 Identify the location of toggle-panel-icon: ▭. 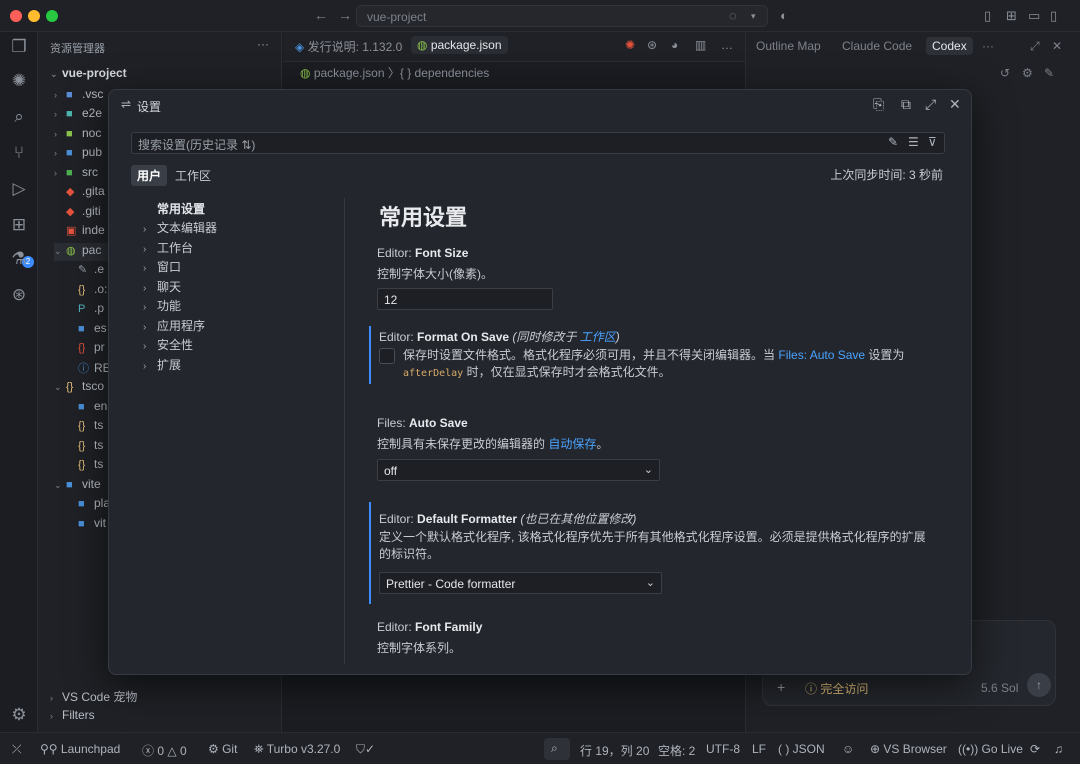
(1034, 16).